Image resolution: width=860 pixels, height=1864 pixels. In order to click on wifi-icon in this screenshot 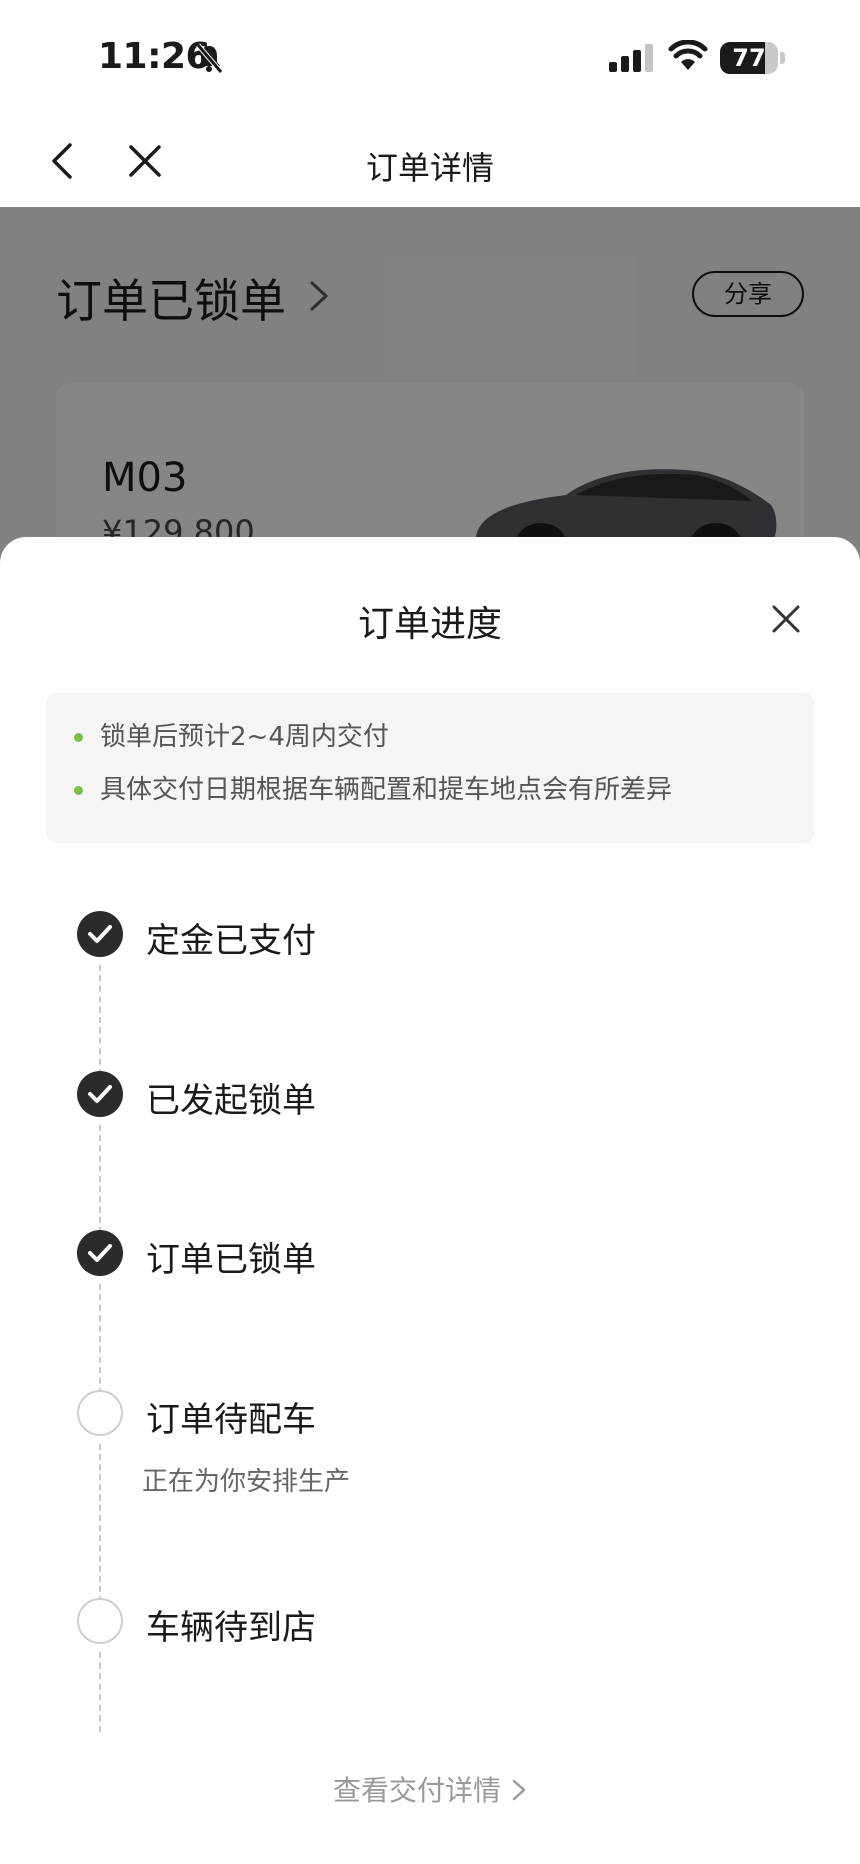, I will do `click(688, 55)`.